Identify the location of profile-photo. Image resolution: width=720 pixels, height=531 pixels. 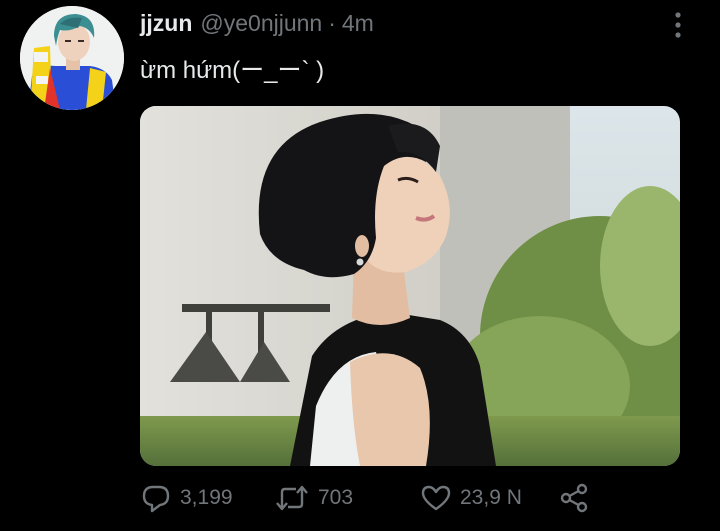
(72, 58).